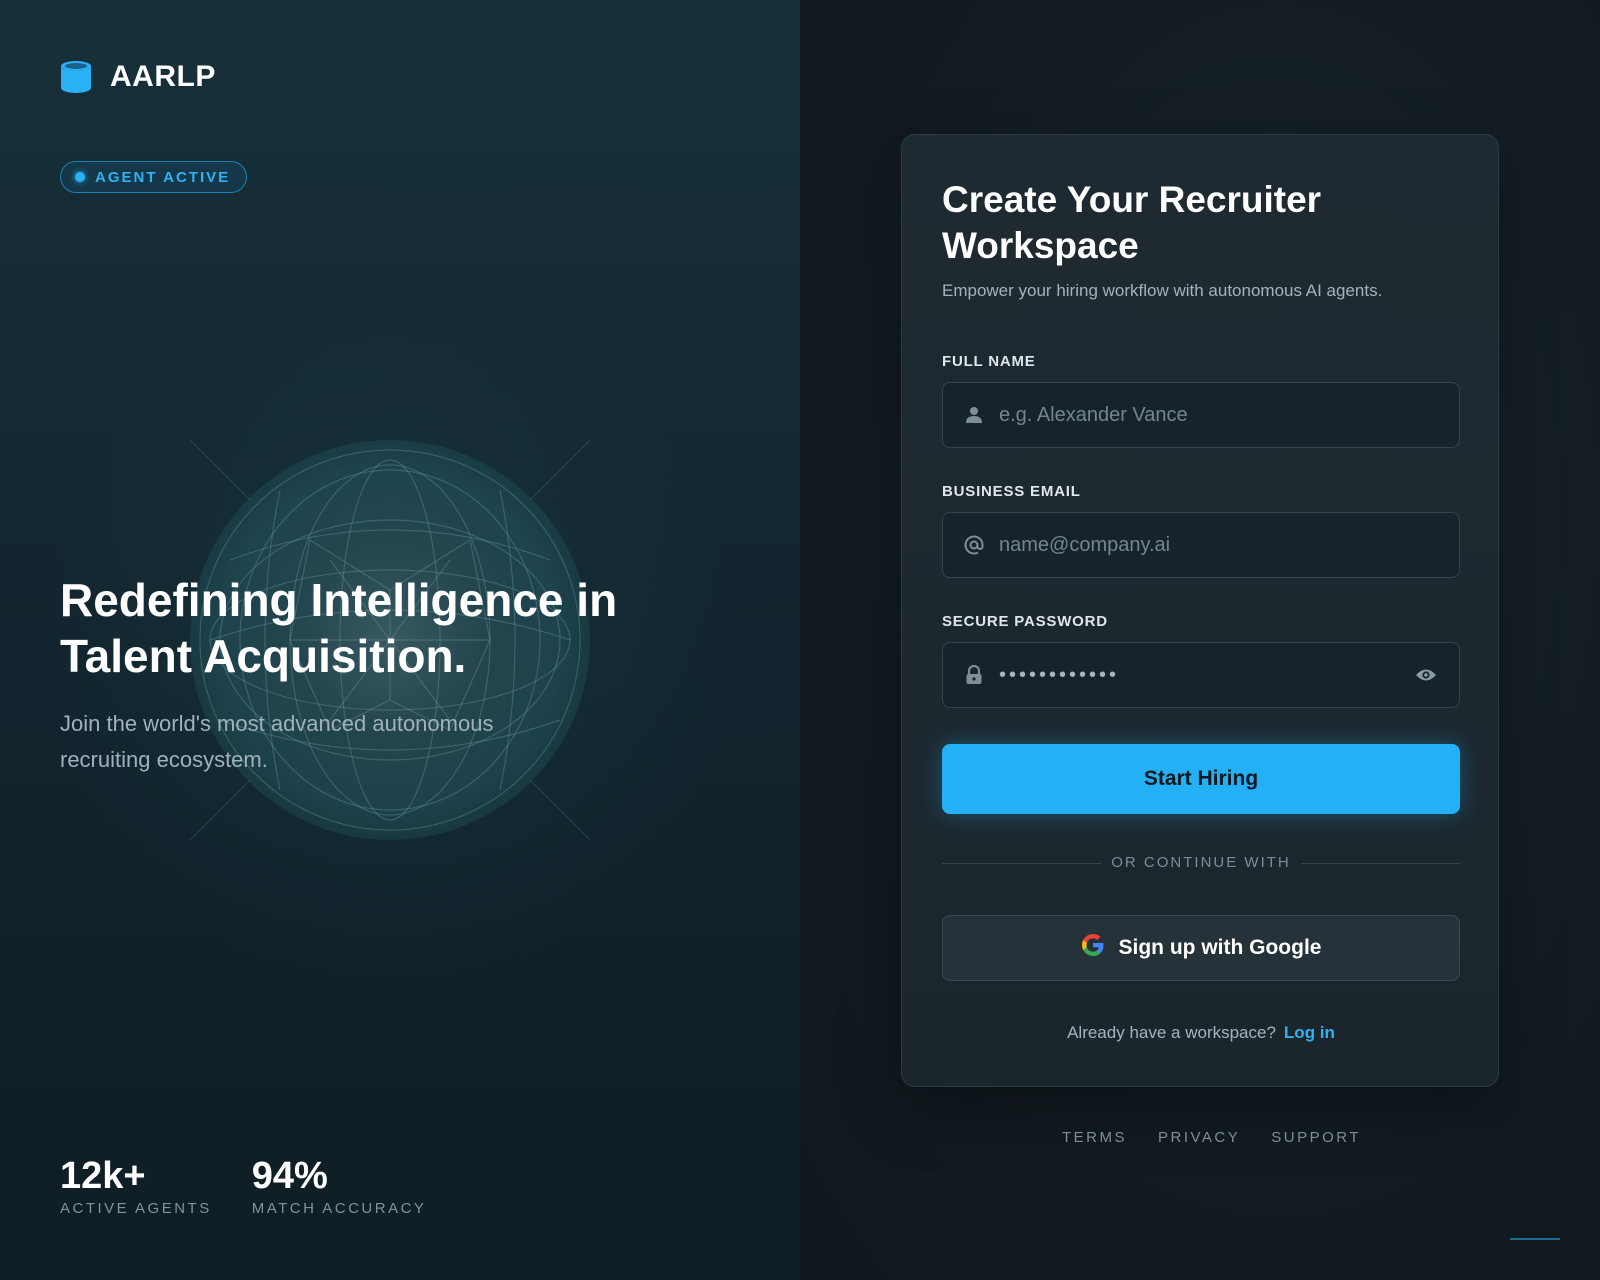 The image size is (1600, 1280). What do you see at coordinates (1025, 621) in the screenshot?
I see `password-label: SECURE PASSWORD` at bounding box center [1025, 621].